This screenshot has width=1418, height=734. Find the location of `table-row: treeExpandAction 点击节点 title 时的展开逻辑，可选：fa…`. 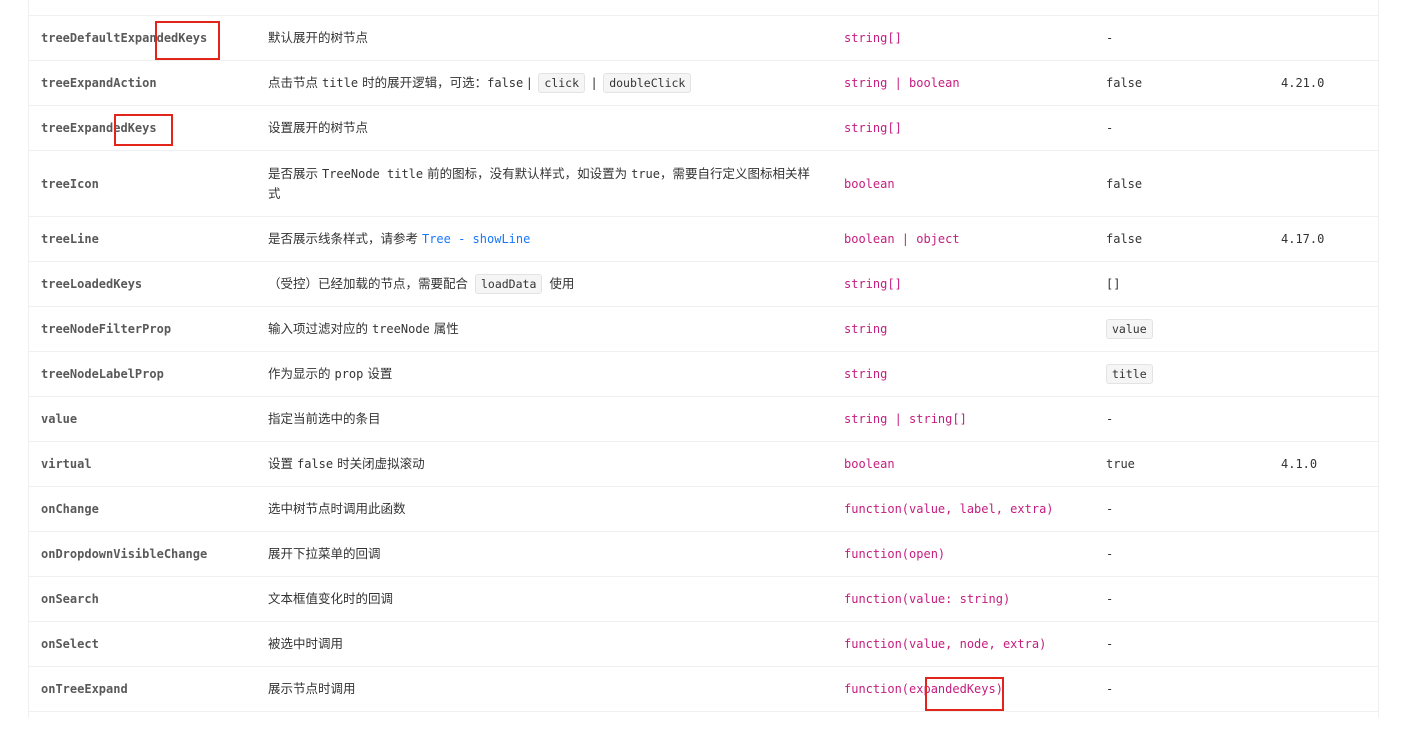

table-row: treeExpandAction 点击节点 title 时的展开逻辑，可选：fa… is located at coordinates (703, 83).